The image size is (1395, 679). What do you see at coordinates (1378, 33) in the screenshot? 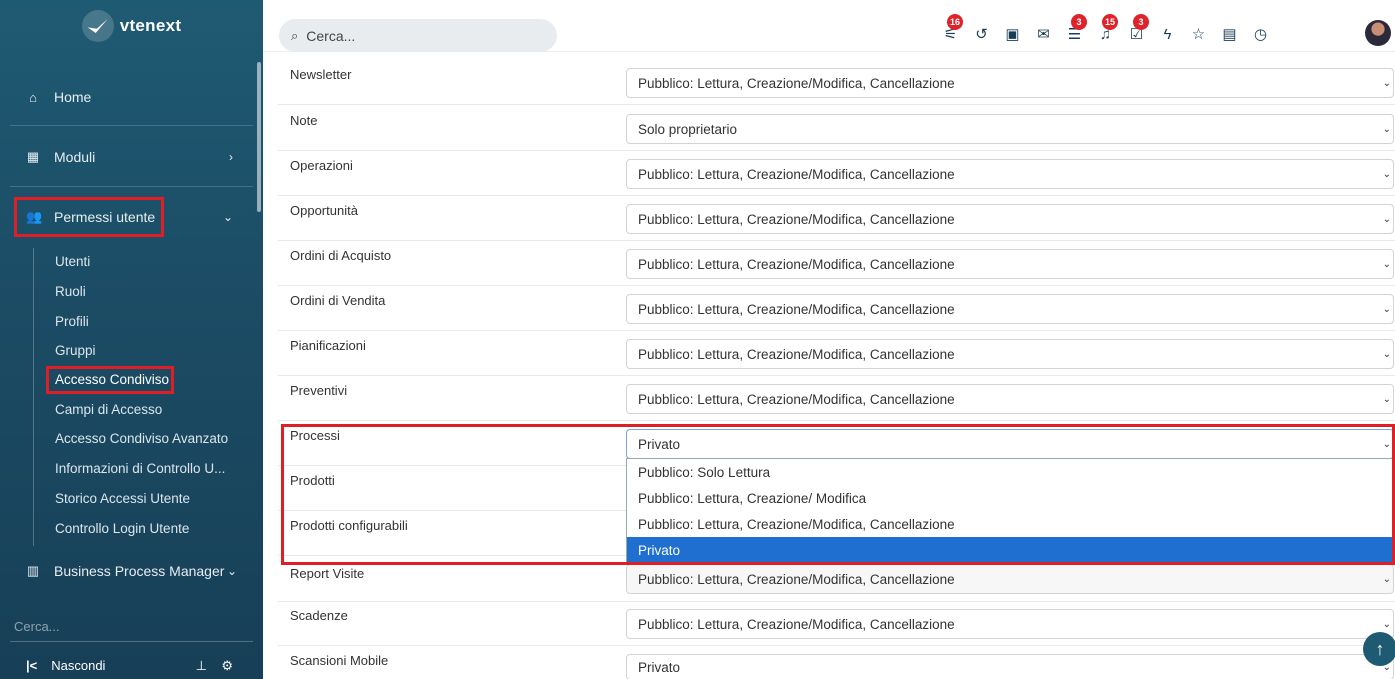
I see `avatar` at bounding box center [1378, 33].